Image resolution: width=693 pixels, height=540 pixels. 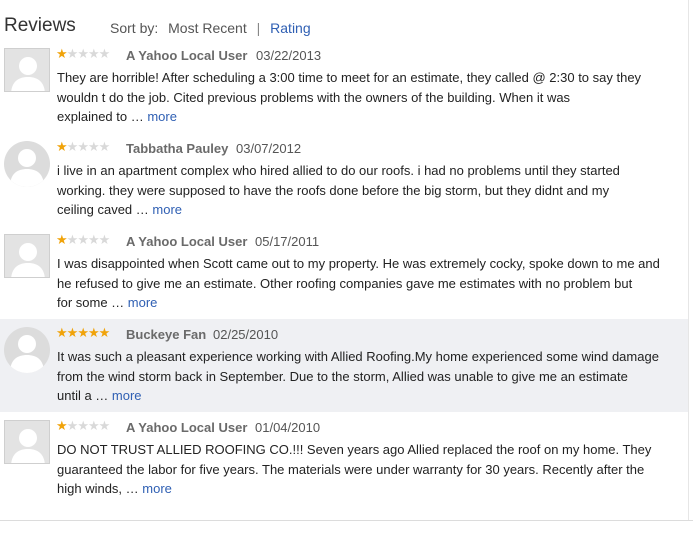 What do you see at coordinates (246, 334) in the screenshot?
I see `review-date: 02/25/2010` at bounding box center [246, 334].